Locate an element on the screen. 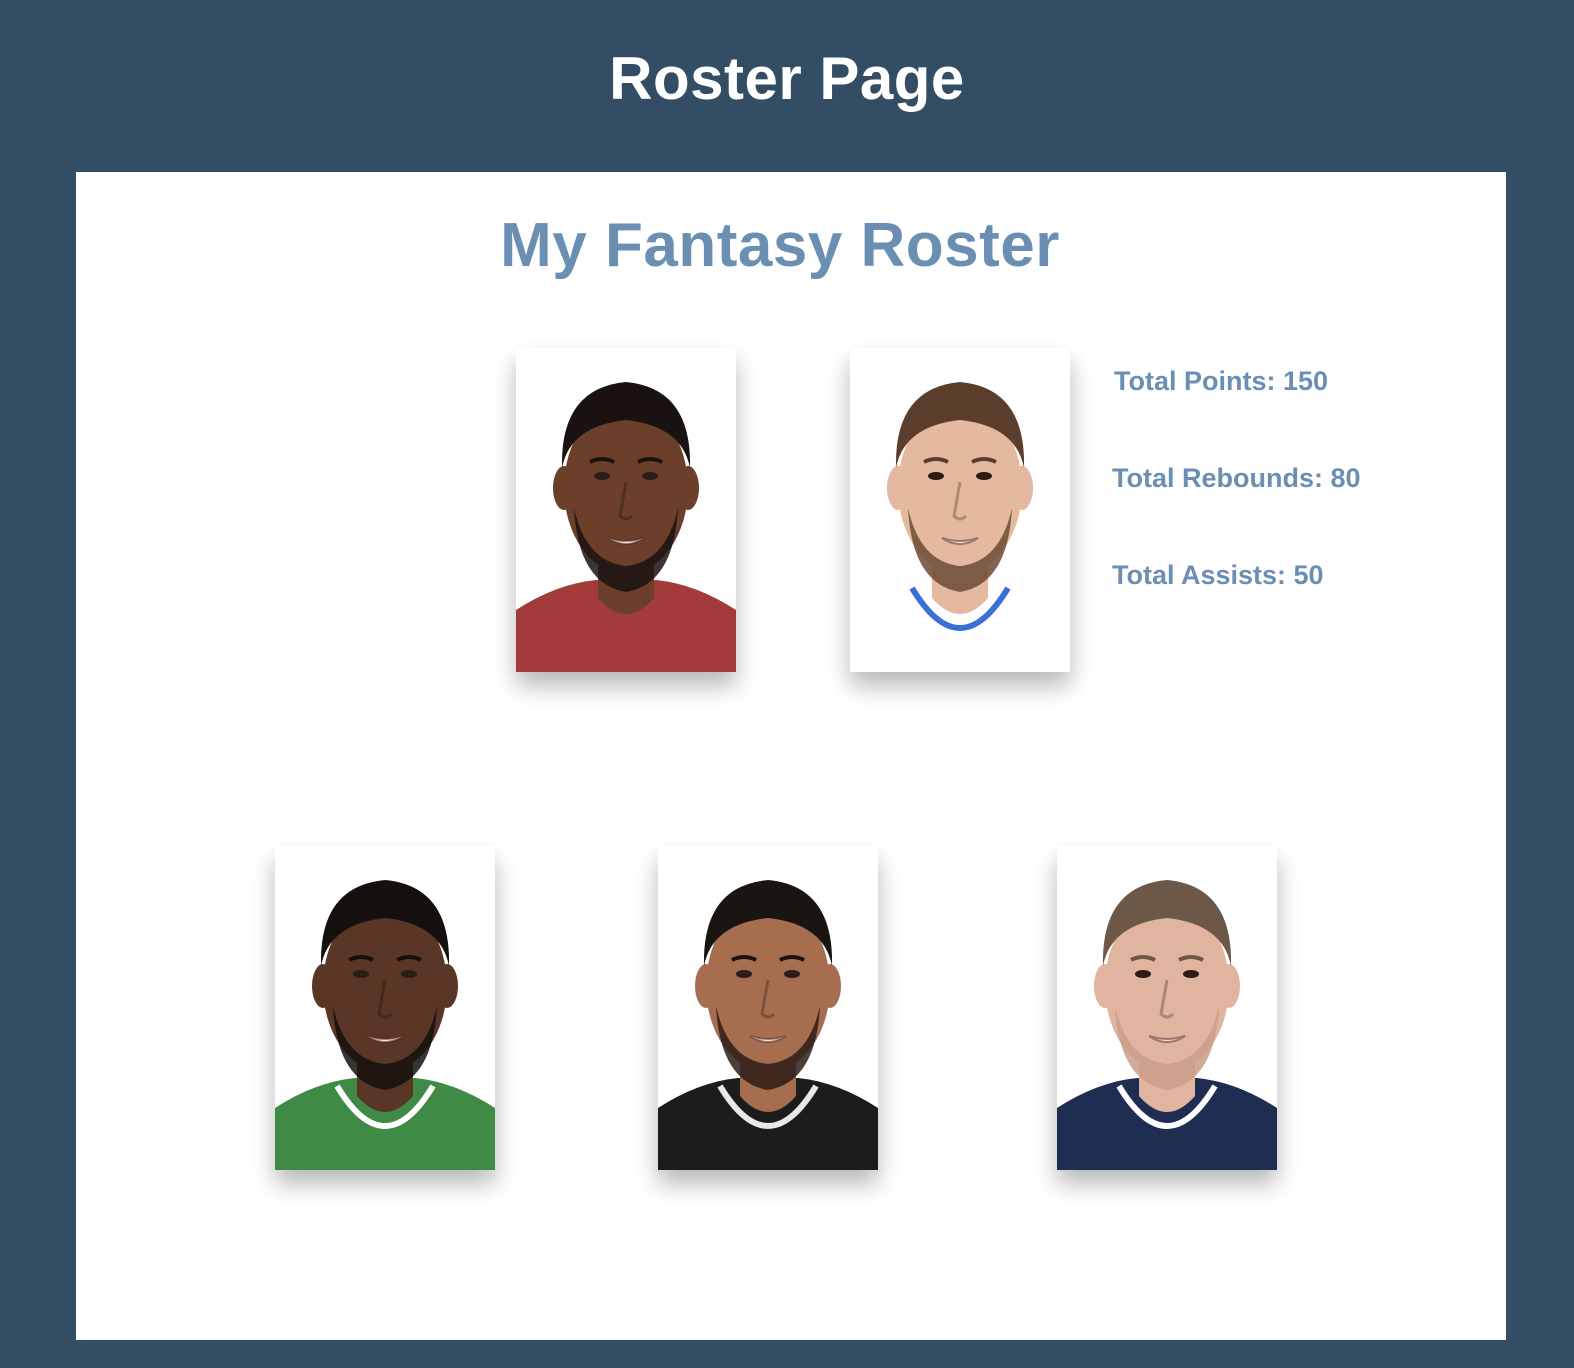 This screenshot has width=1574, height=1368. total-assists: Total Assists: 50 is located at coordinates (1218, 575).